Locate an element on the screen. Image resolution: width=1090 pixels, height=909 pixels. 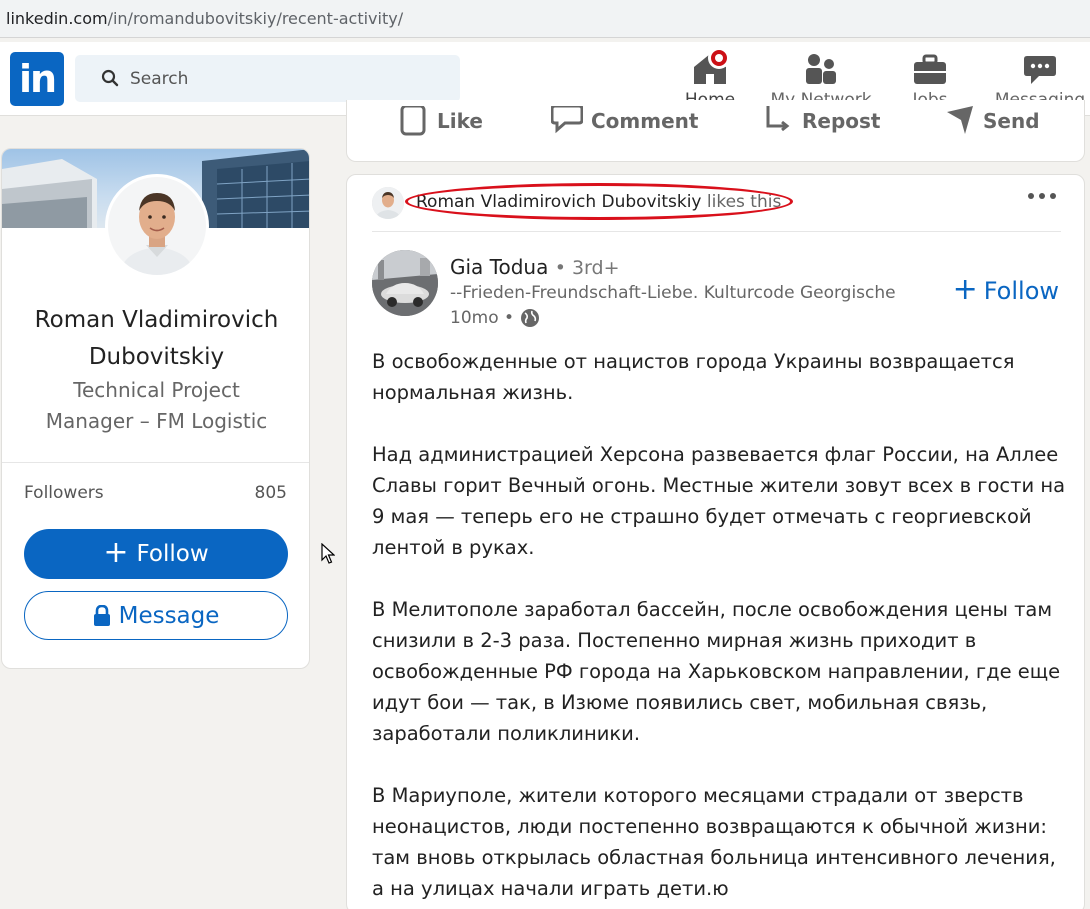
profile-avatar is located at coordinates (157, 226).